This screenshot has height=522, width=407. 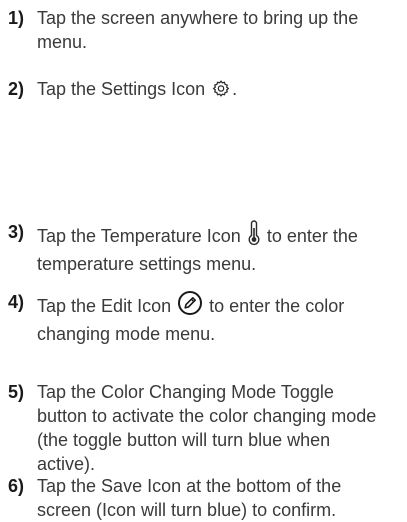 What do you see at coordinates (104, 306) in the screenshot?
I see `step-text-before: Tap the Edit Icon` at bounding box center [104, 306].